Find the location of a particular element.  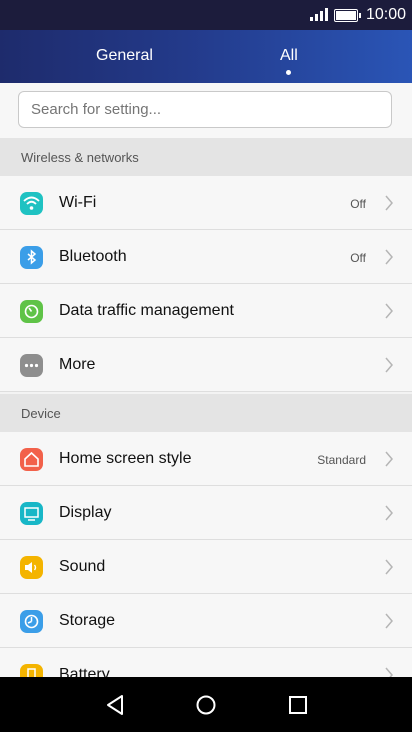

settings-row-wifi: Wi-Fi Off is located at coordinates (206, 203).